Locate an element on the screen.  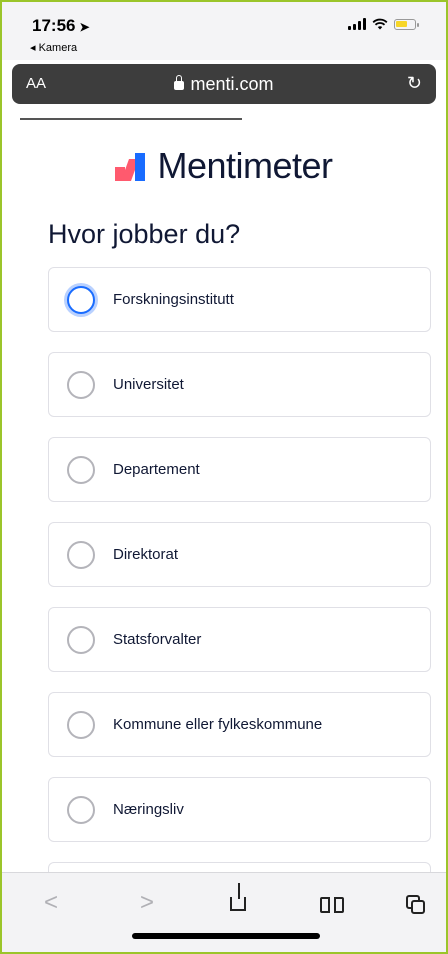
mentimeter-logo: Mentimeter is located at coordinates (224, 166).